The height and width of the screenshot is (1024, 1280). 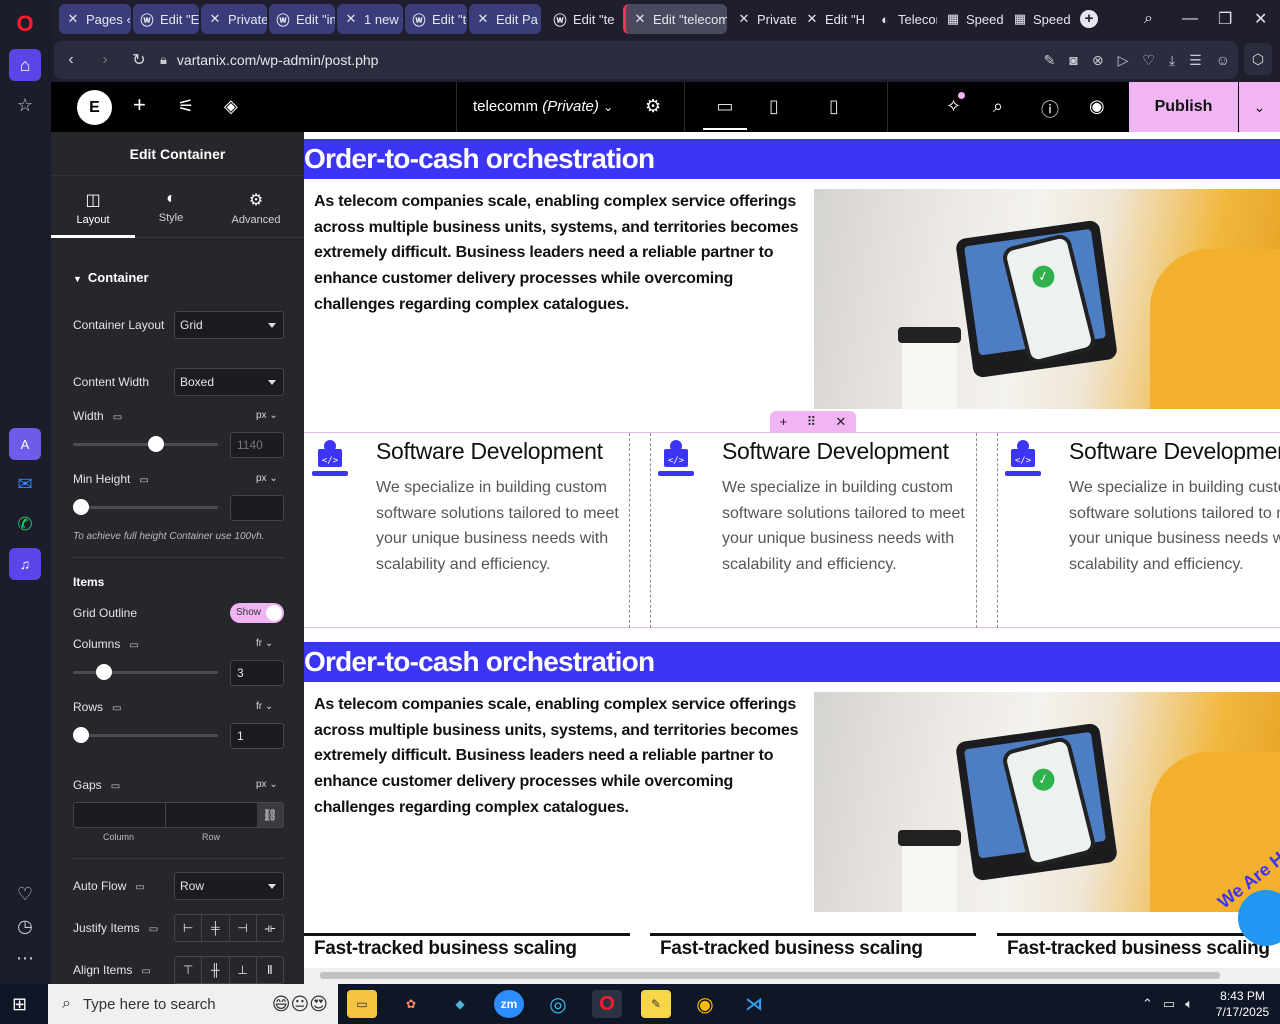 What do you see at coordinates (25, 105) in the screenshot?
I see `star-icon: ☆` at bounding box center [25, 105].